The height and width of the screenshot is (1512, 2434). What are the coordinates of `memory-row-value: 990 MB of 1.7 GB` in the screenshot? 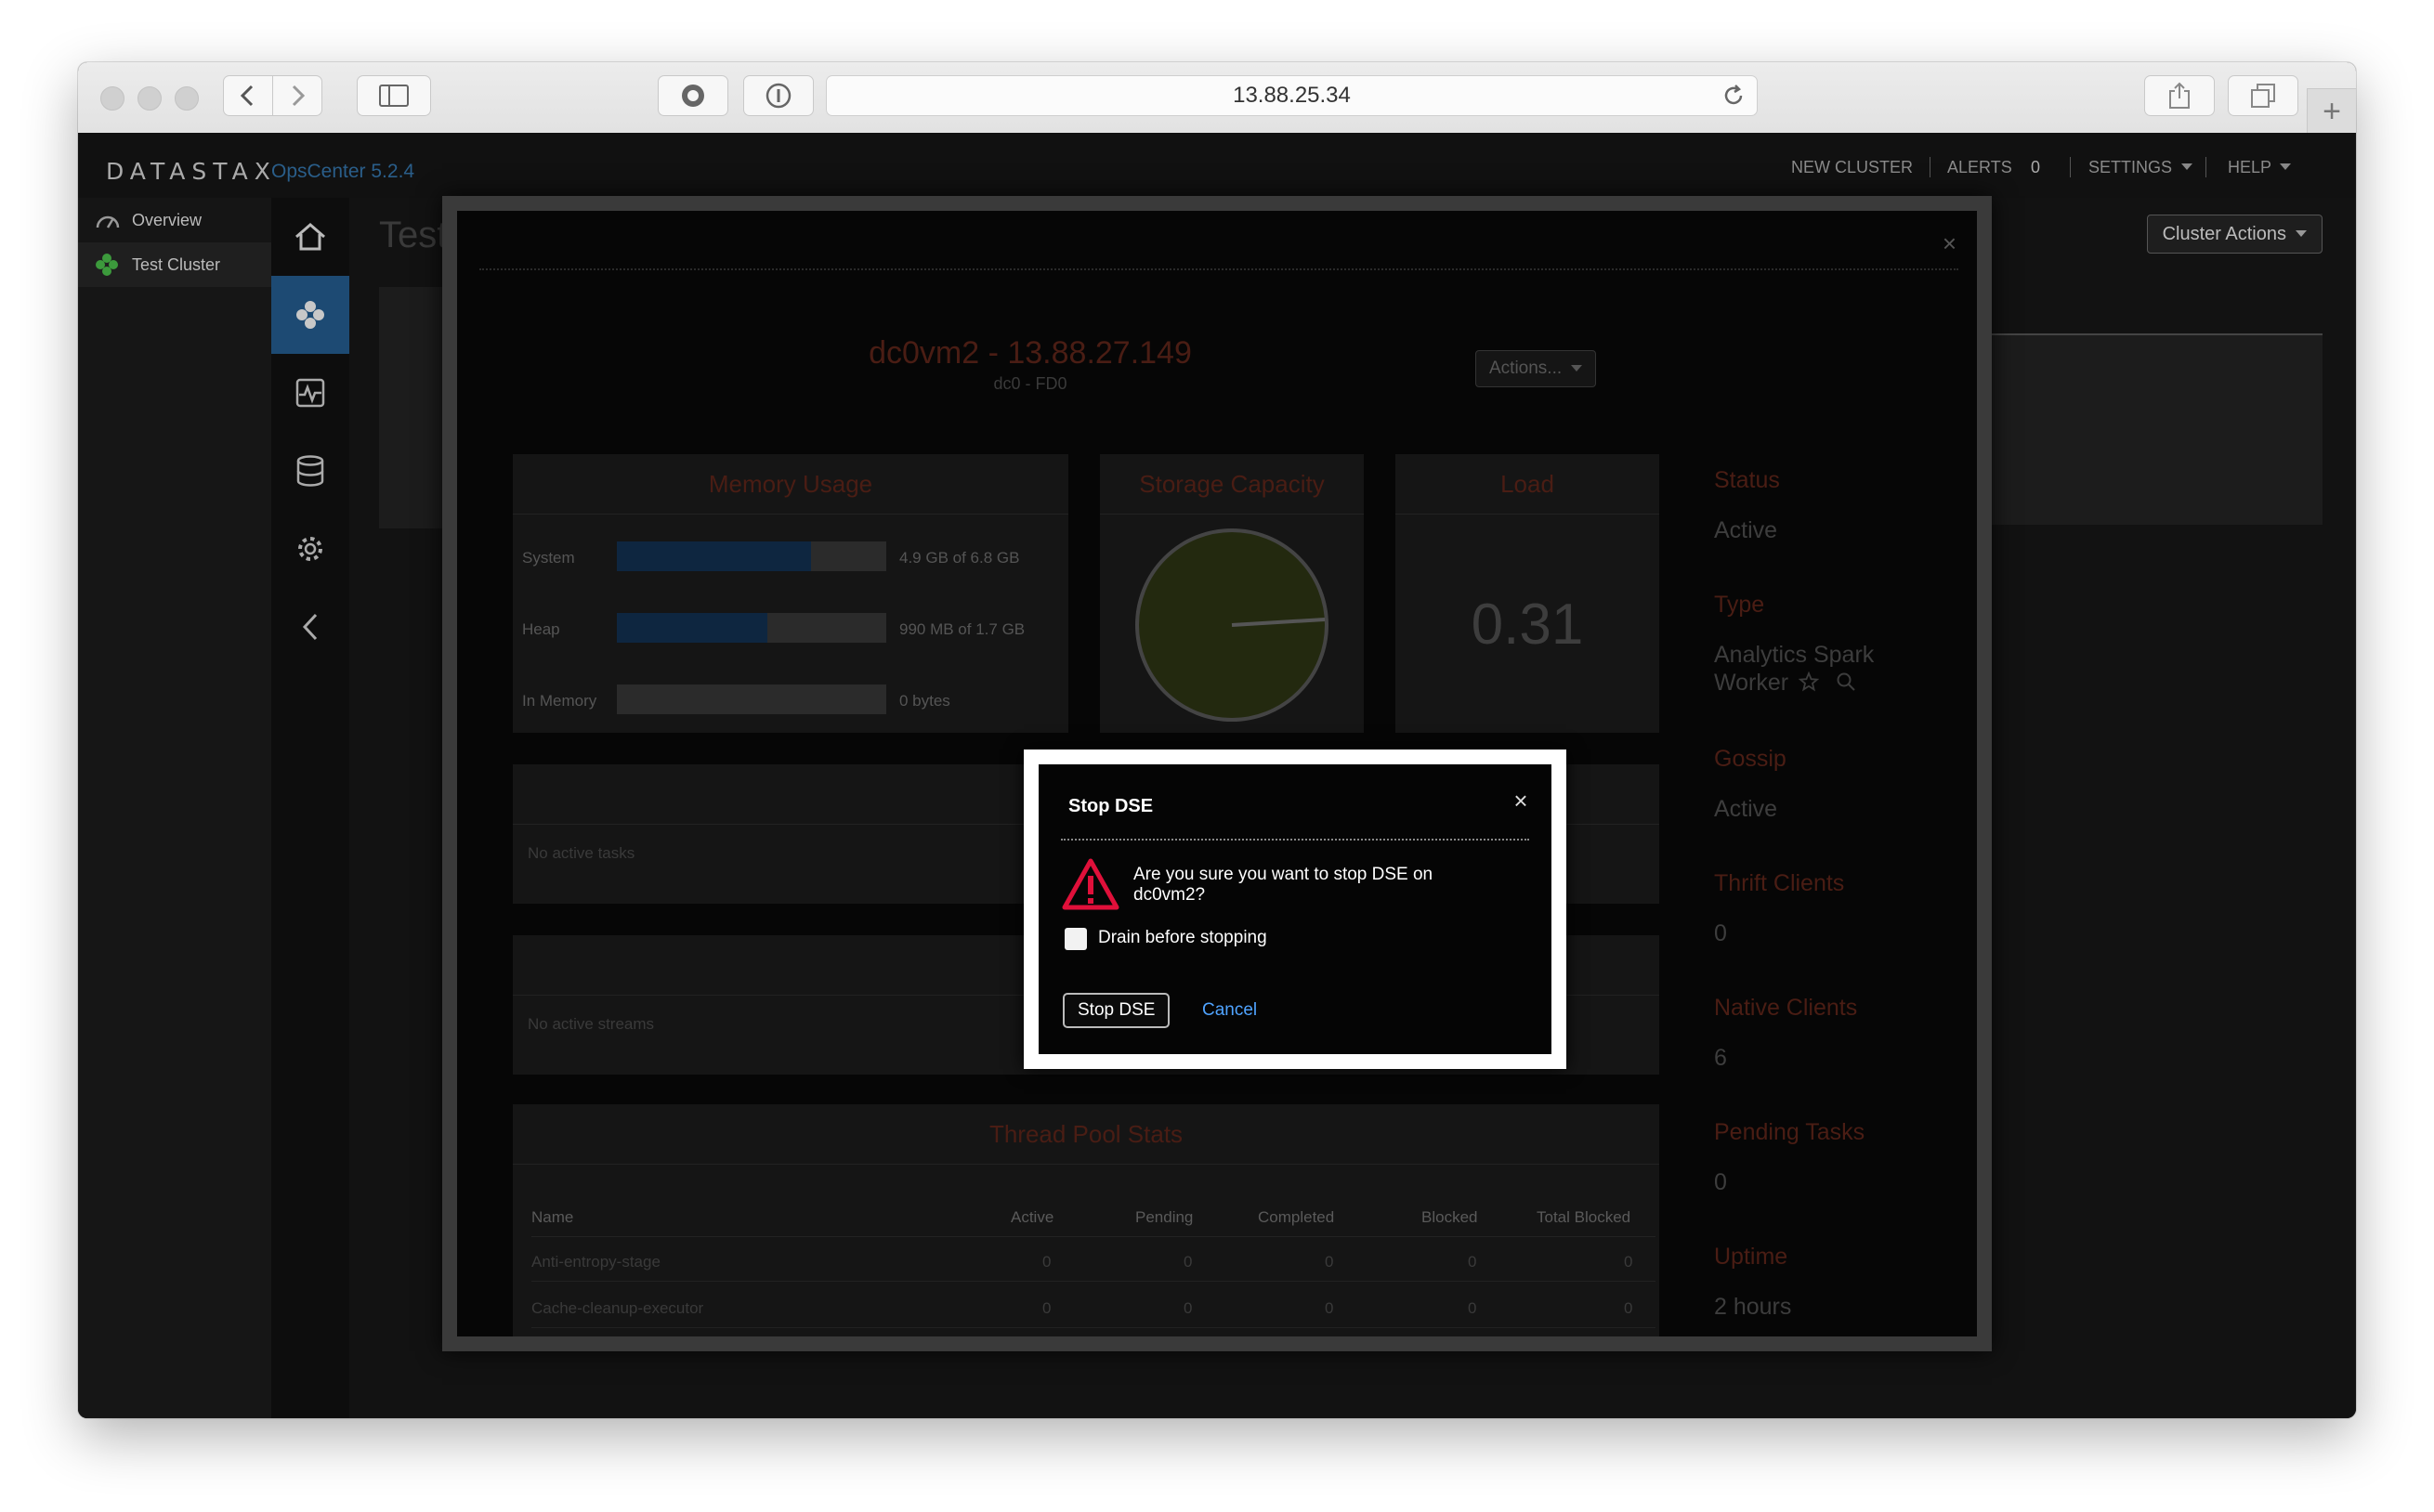 It's located at (962, 629).